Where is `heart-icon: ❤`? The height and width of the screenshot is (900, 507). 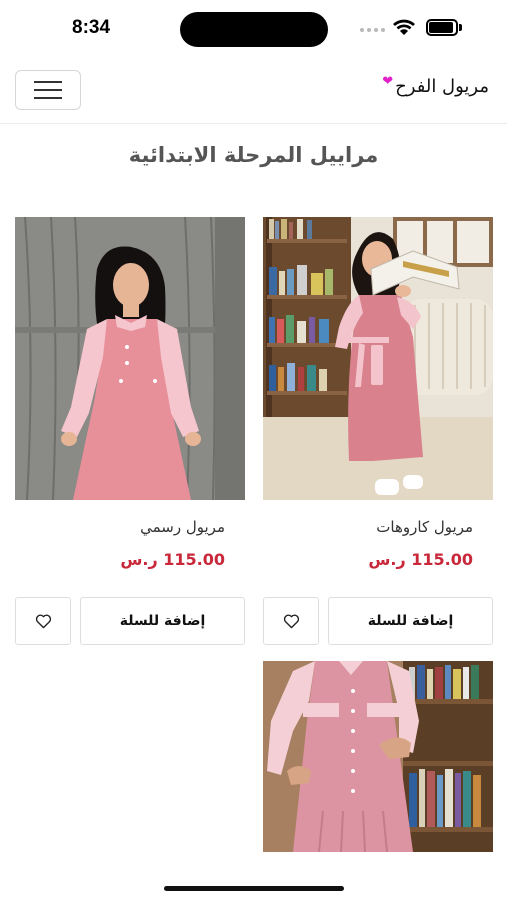
heart-icon: ❤ is located at coordinates (388, 81).